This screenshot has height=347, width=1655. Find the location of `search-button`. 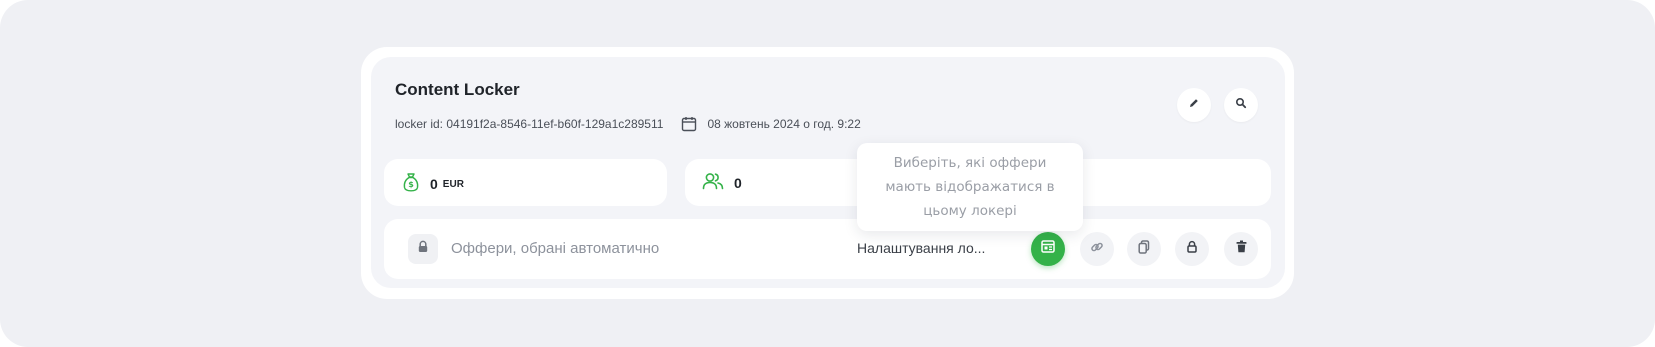

search-button is located at coordinates (1241, 105).